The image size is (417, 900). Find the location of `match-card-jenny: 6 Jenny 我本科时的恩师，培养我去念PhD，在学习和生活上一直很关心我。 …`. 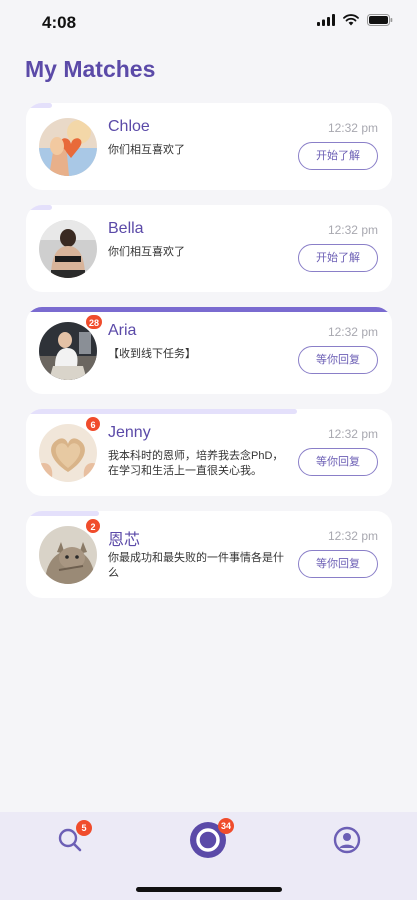

match-card-jenny: 6 Jenny 我本科时的恩师，培养我去念PhD，在学习和生活上一直很关心我。 … is located at coordinates (209, 452).